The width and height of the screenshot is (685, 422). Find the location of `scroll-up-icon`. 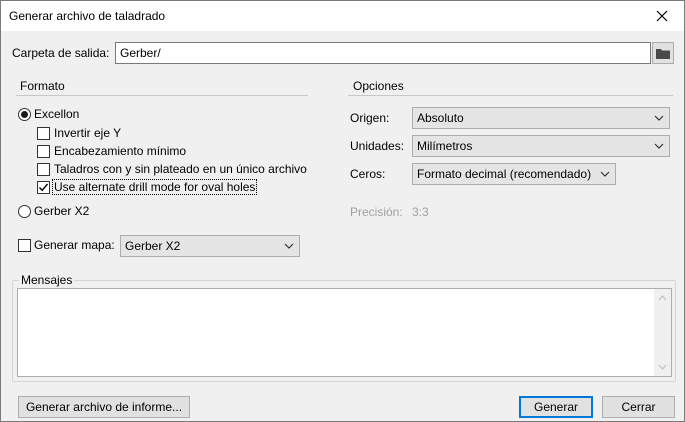

scroll-up-icon is located at coordinates (662, 298).